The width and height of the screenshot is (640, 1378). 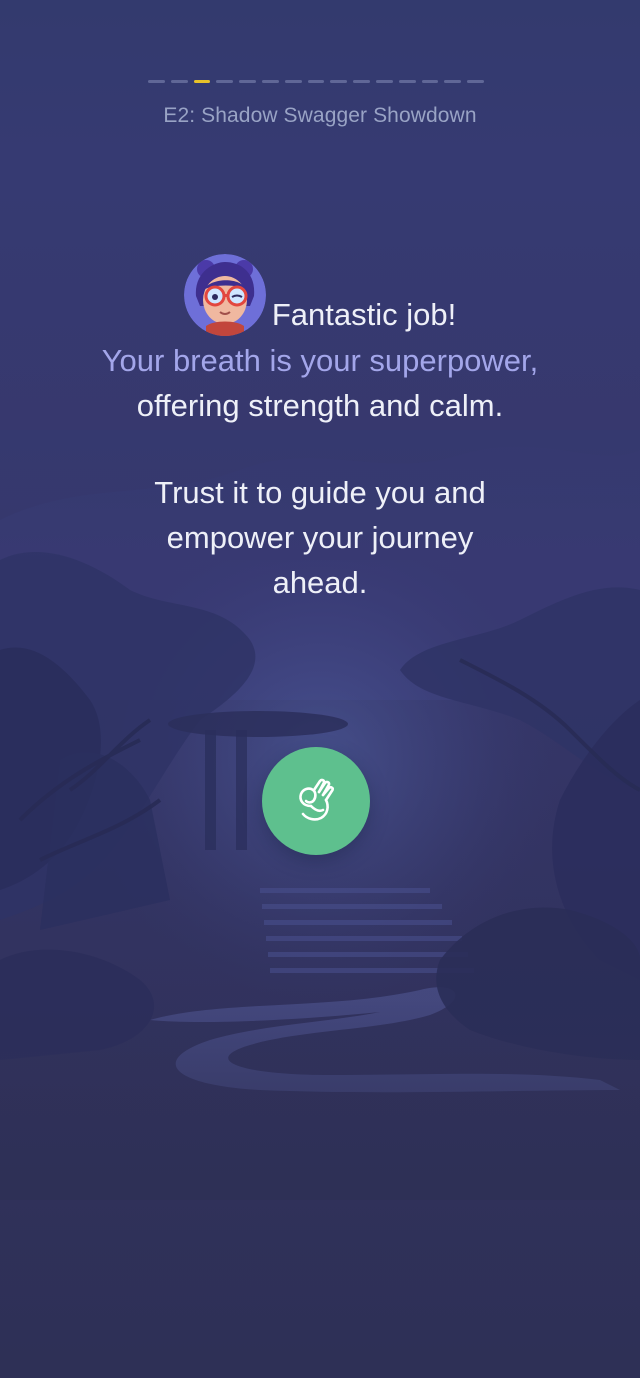 I want to click on ok-hand-button, so click(x=316, y=801).